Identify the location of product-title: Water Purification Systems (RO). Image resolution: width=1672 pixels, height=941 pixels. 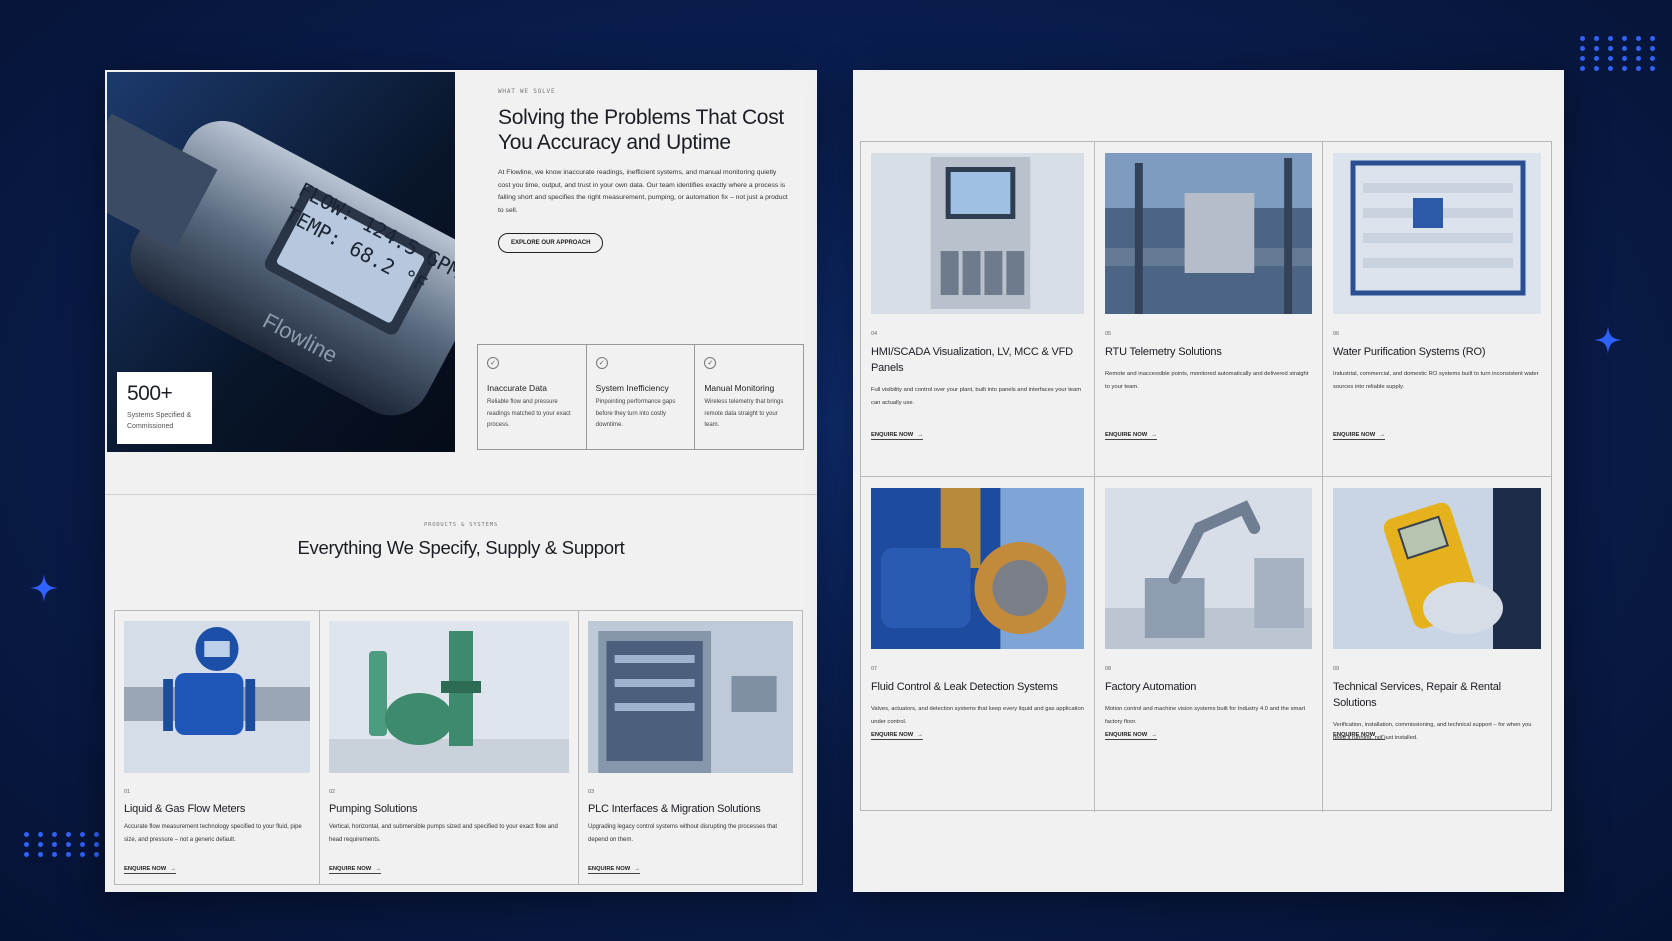
(1409, 352).